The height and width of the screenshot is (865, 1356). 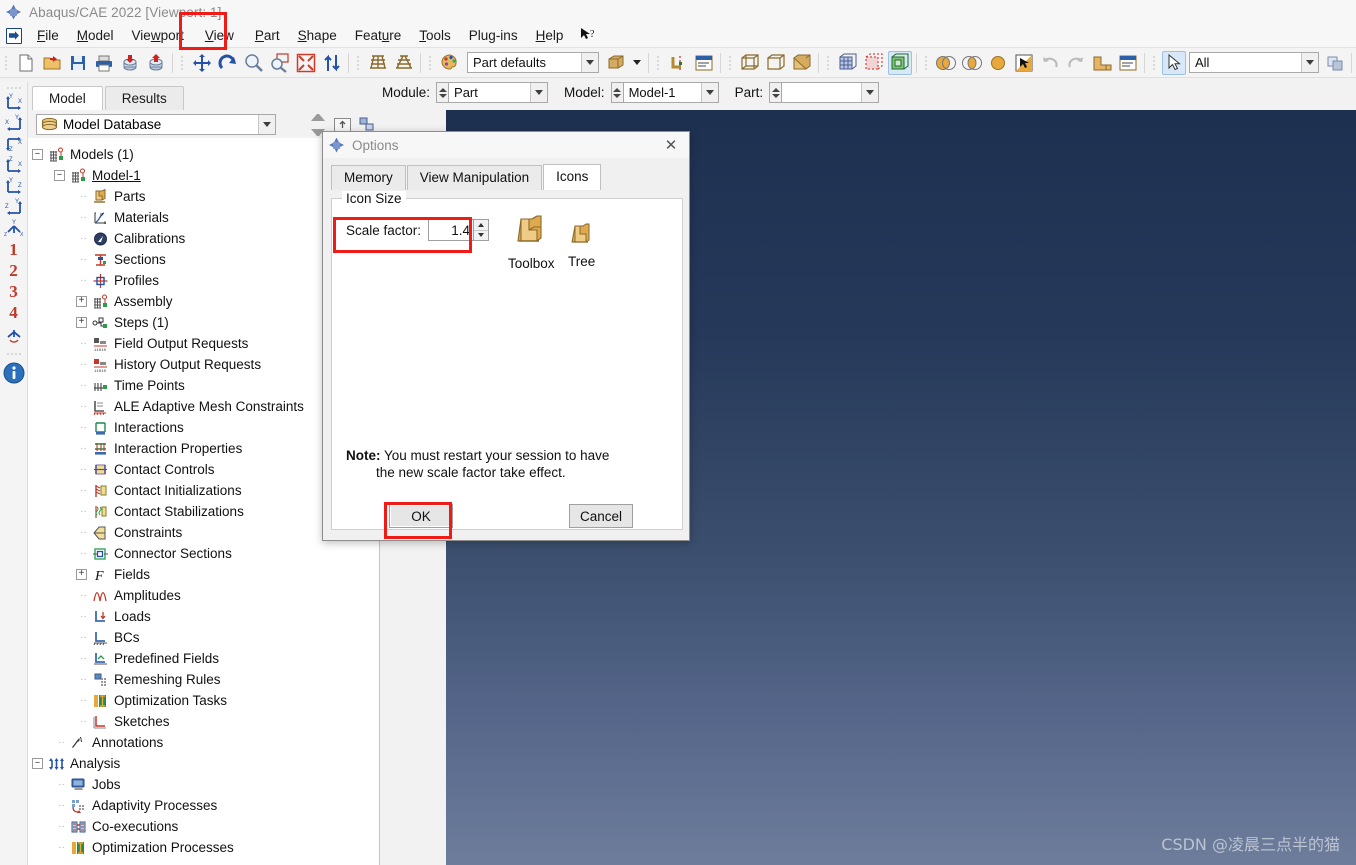 What do you see at coordinates (539, 92) in the screenshot?
I see `chevron-down-icon-module` at bounding box center [539, 92].